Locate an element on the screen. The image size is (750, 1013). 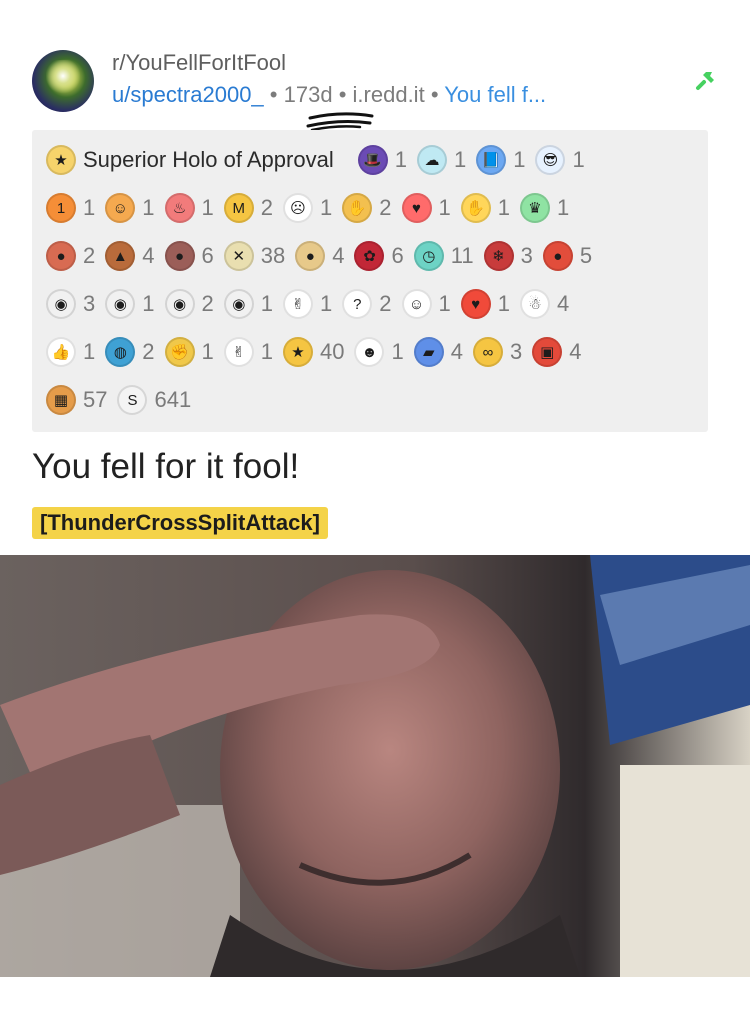
award-item: ▦ 57 is located at coordinates (76, 400).